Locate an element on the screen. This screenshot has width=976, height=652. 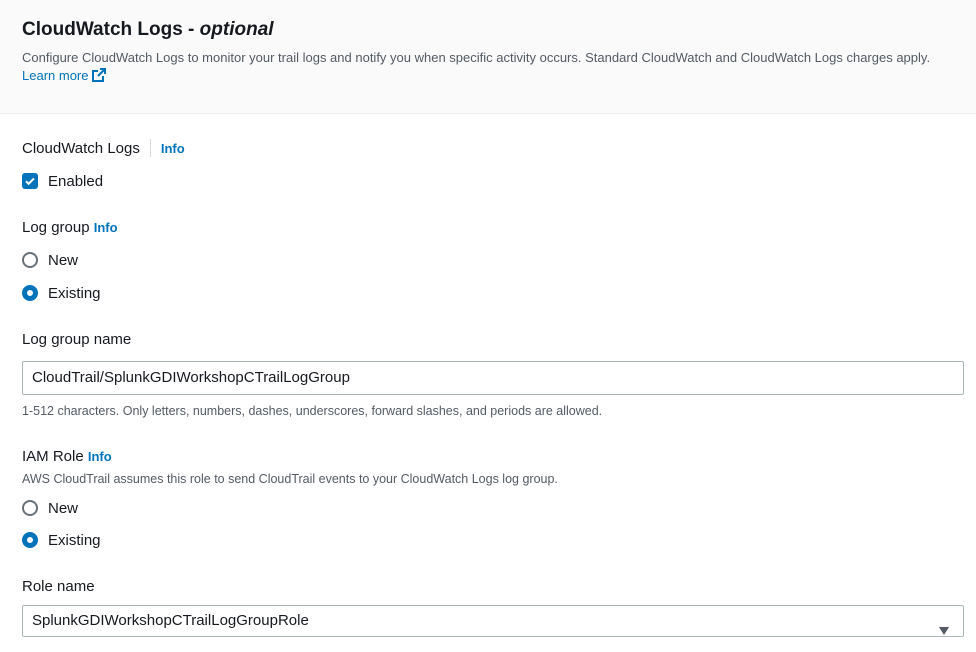
iam-role-field: IAM Role Info is located at coordinates (67, 457).